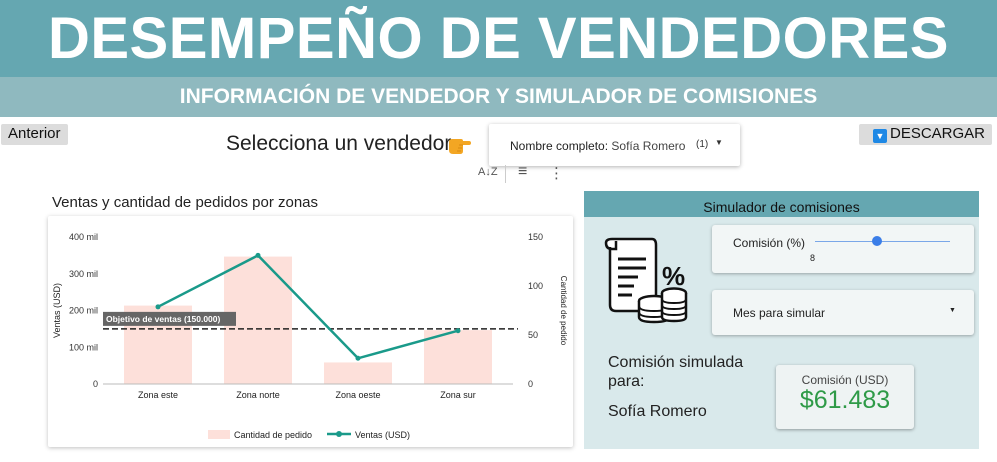 This screenshot has height=462, width=997. Describe the element at coordinates (877, 241) in the screenshot. I see `commission-slider-thumb` at that location.